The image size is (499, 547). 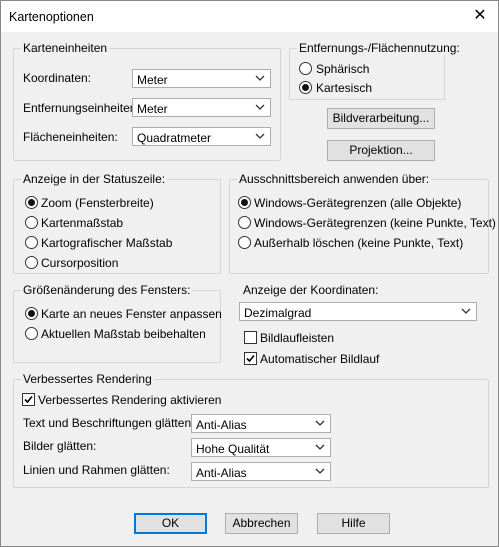 What do you see at coordinates (357, 203) in the screenshot?
I see `geraetegrenzen-alle-label: Windows-Gerätegrenzen (alle Objekte)` at bounding box center [357, 203].